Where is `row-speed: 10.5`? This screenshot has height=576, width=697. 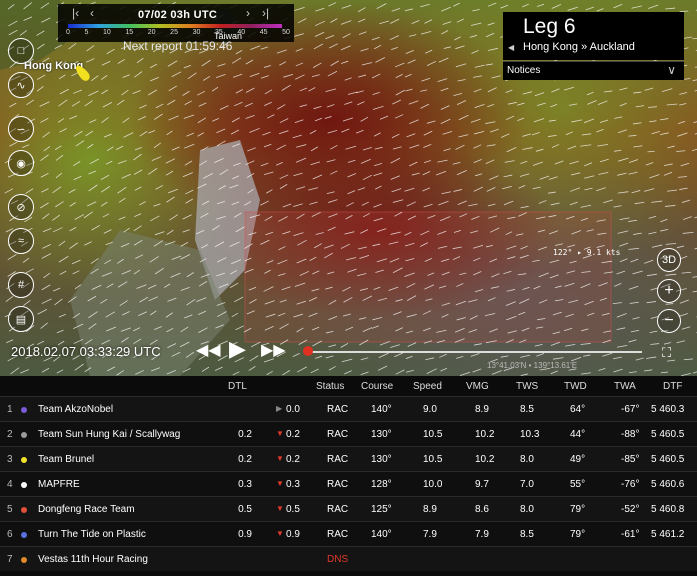
row-speed: 10.5 is located at coordinates (433, 459).